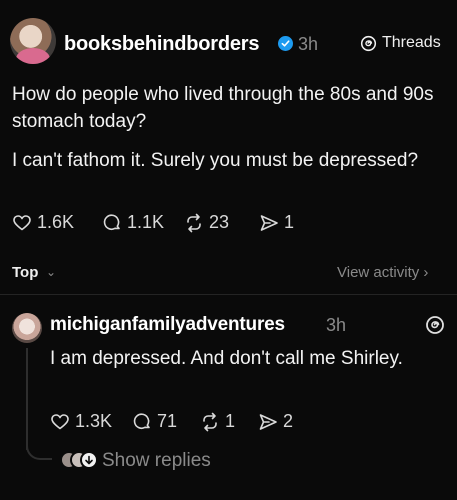  What do you see at coordinates (308, 44) in the screenshot?
I see `post-timestamp: 3h` at bounding box center [308, 44].